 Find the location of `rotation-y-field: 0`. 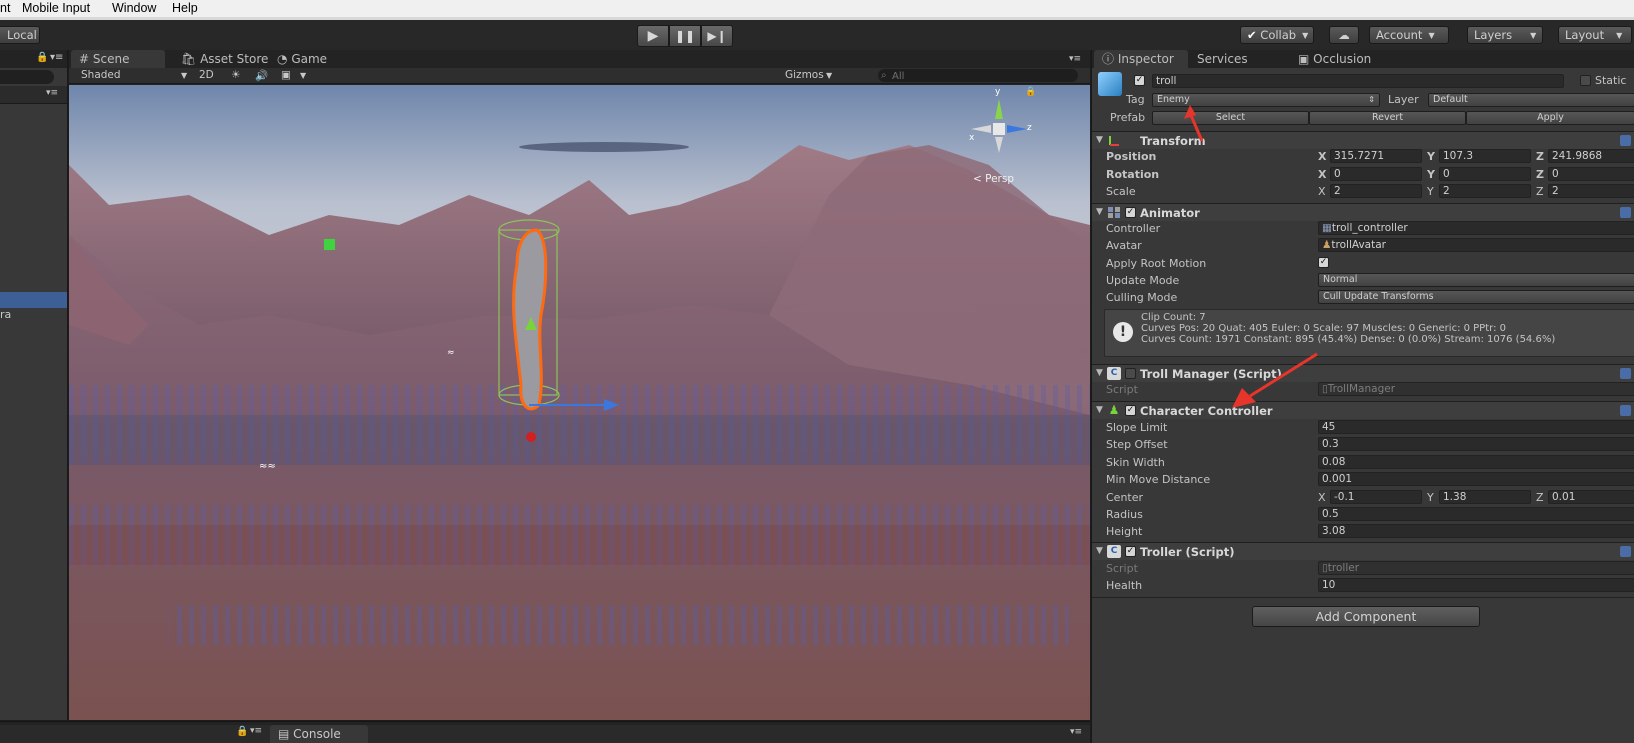

rotation-y-field: 0 is located at coordinates (1485, 174).